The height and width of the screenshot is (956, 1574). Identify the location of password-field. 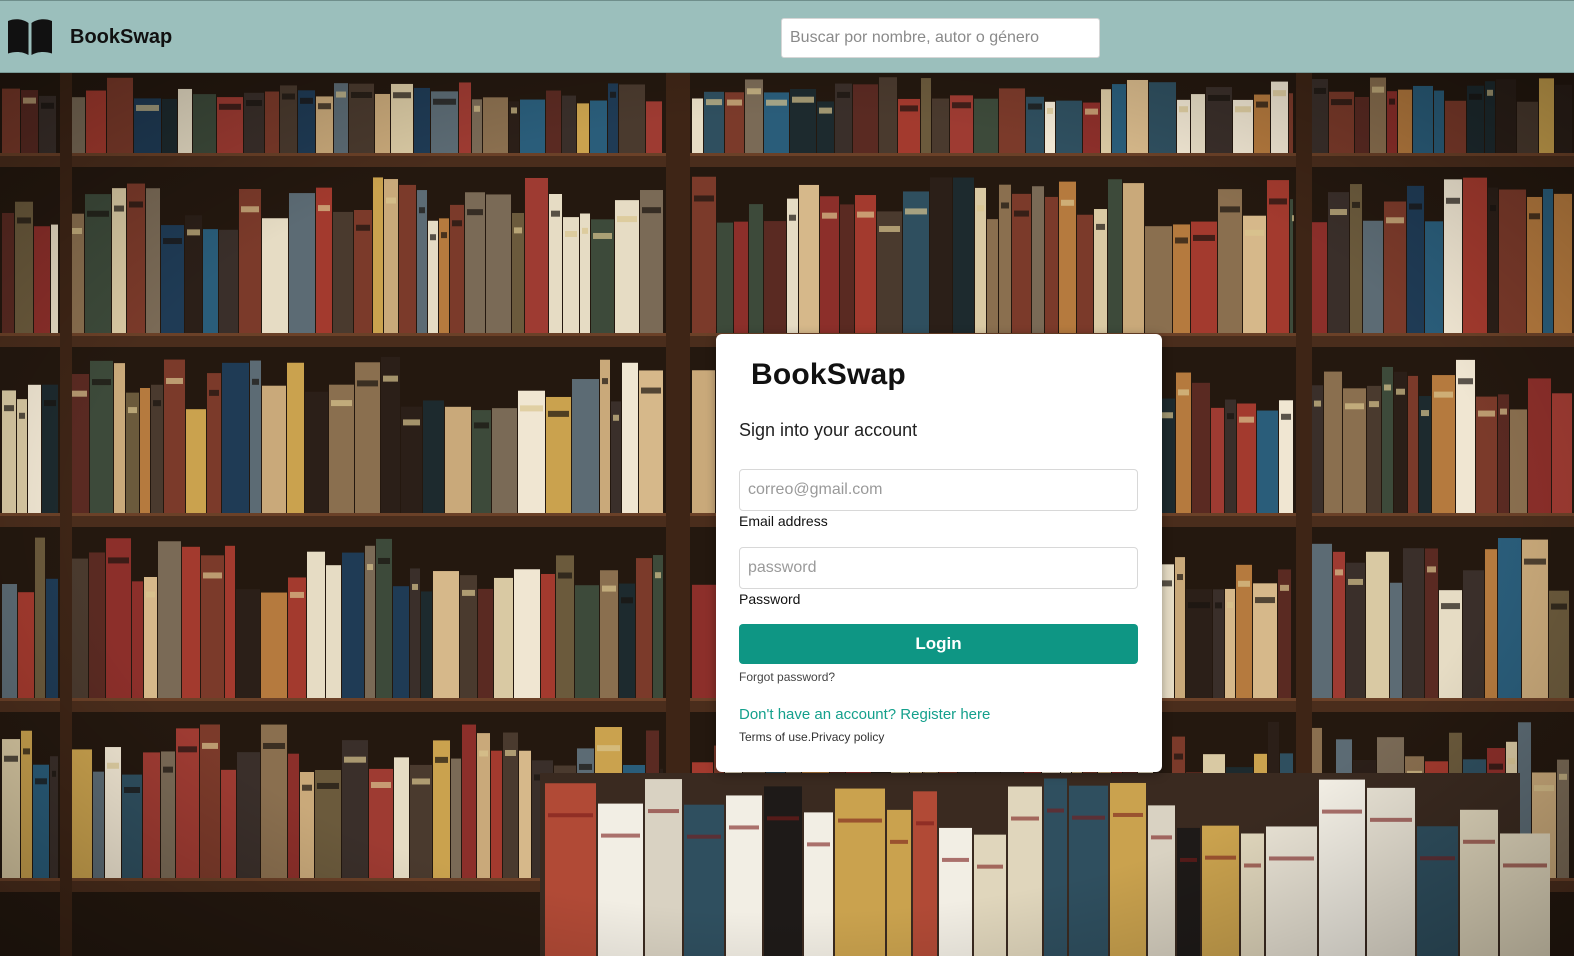
(938, 568).